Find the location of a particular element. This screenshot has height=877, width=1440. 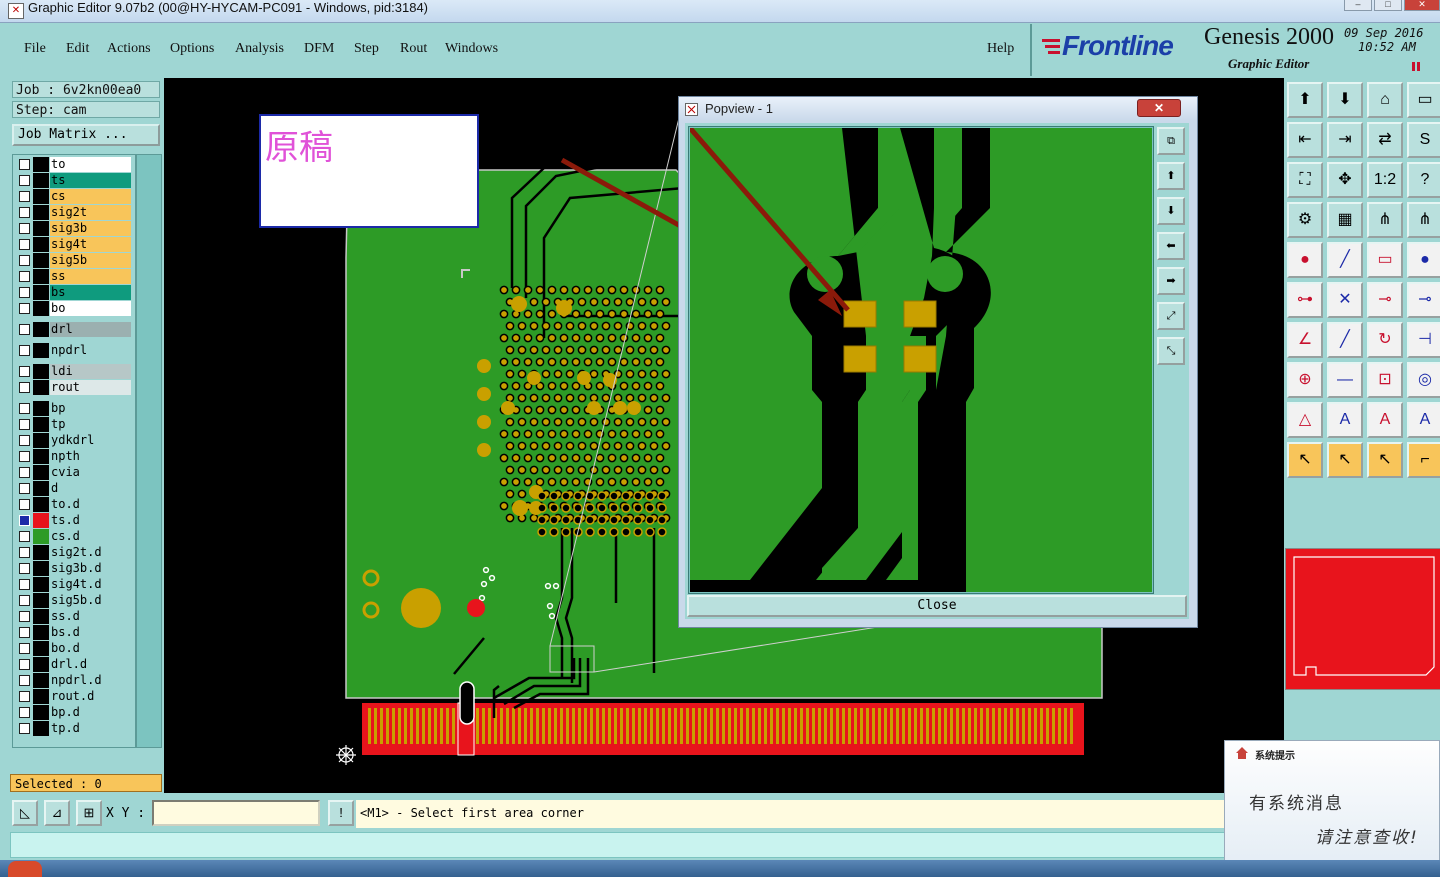

layer-name: bo is located at coordinates (90, 308).